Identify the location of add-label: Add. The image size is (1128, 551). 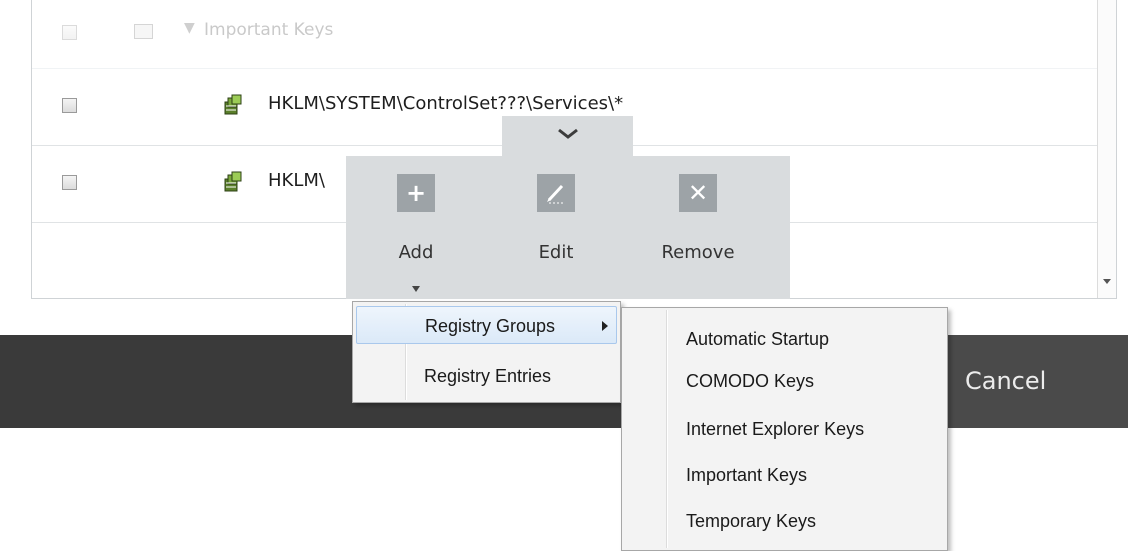
(416, 252).